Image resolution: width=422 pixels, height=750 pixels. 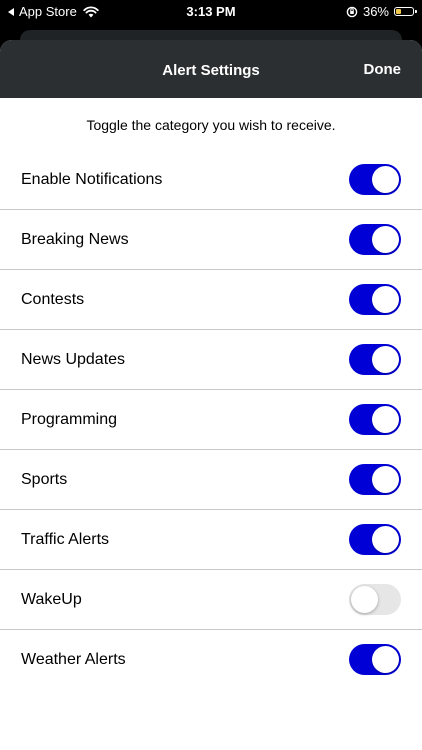 I want to click on toggle-label: WakeUp, so click(x=51, y=599).